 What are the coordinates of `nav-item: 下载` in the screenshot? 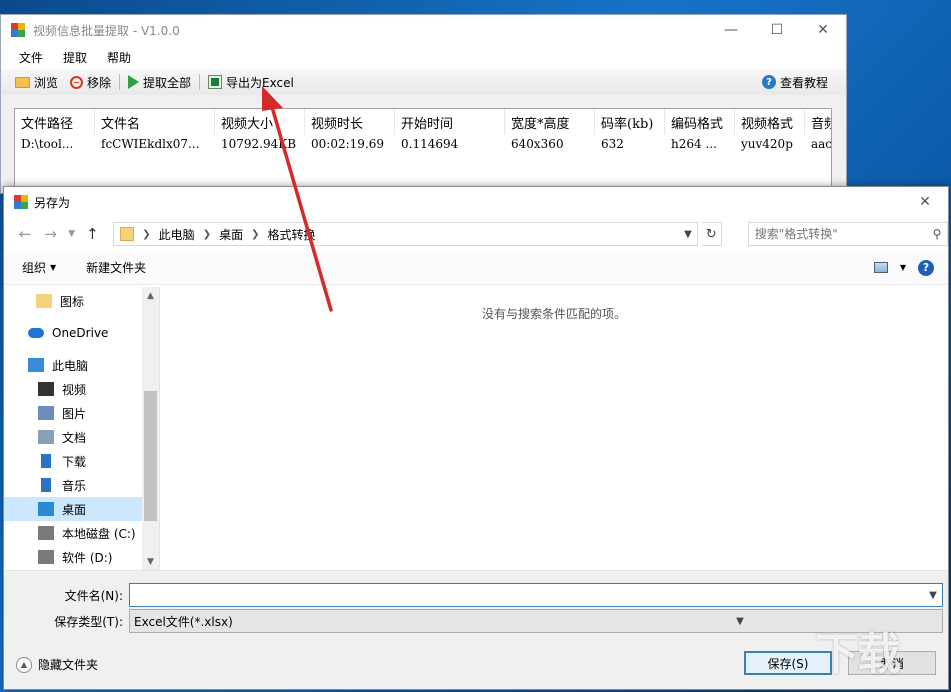 It's located at (73, 461).